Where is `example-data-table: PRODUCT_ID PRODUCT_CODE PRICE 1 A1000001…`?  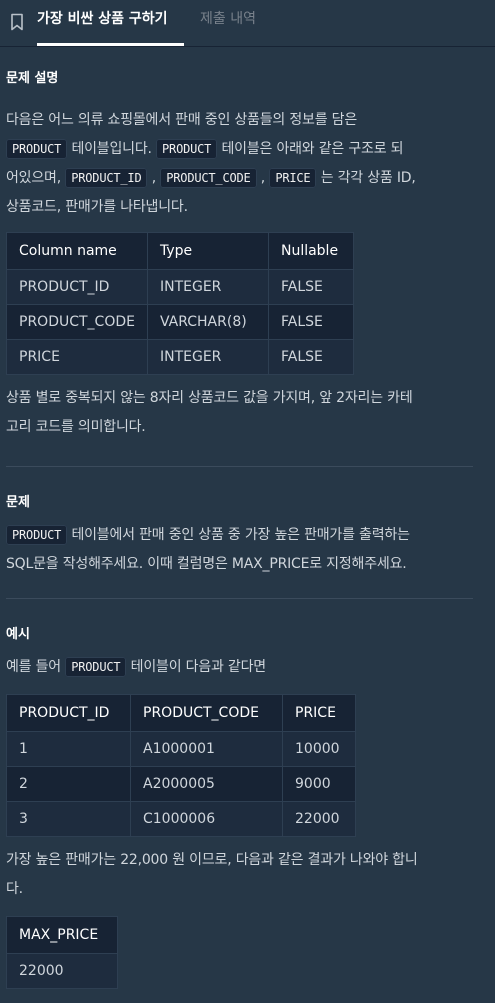
example-data-table: PRODUCT_ID PRODUCT_CODE PRICE 1 A1000001… is located at coordinates (181, 765).